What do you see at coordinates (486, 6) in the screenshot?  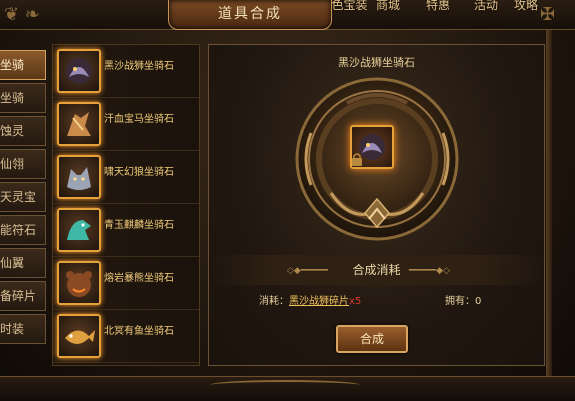 I see `nav-item-events: 活动` at bounding box center [486, 6].